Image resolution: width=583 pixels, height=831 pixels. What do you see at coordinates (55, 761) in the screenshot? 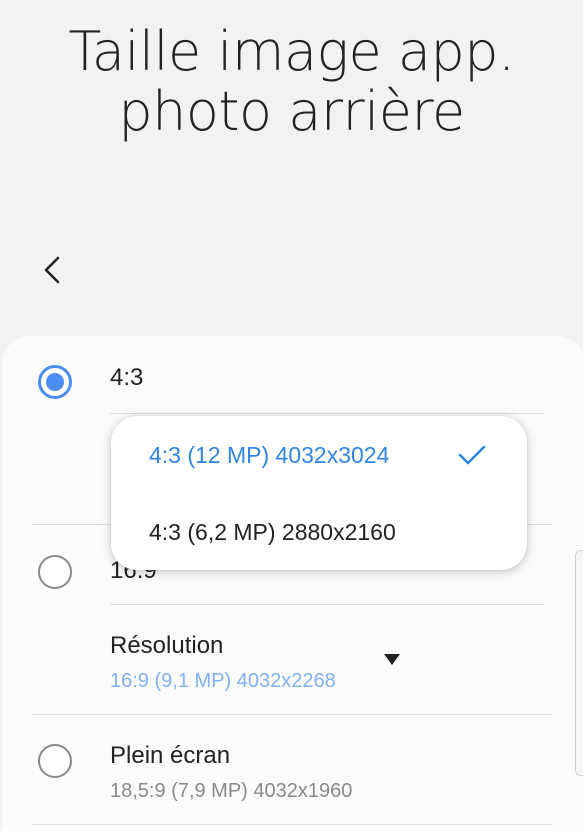
I see `radio-full-screen` at bounding box center [55, 761].